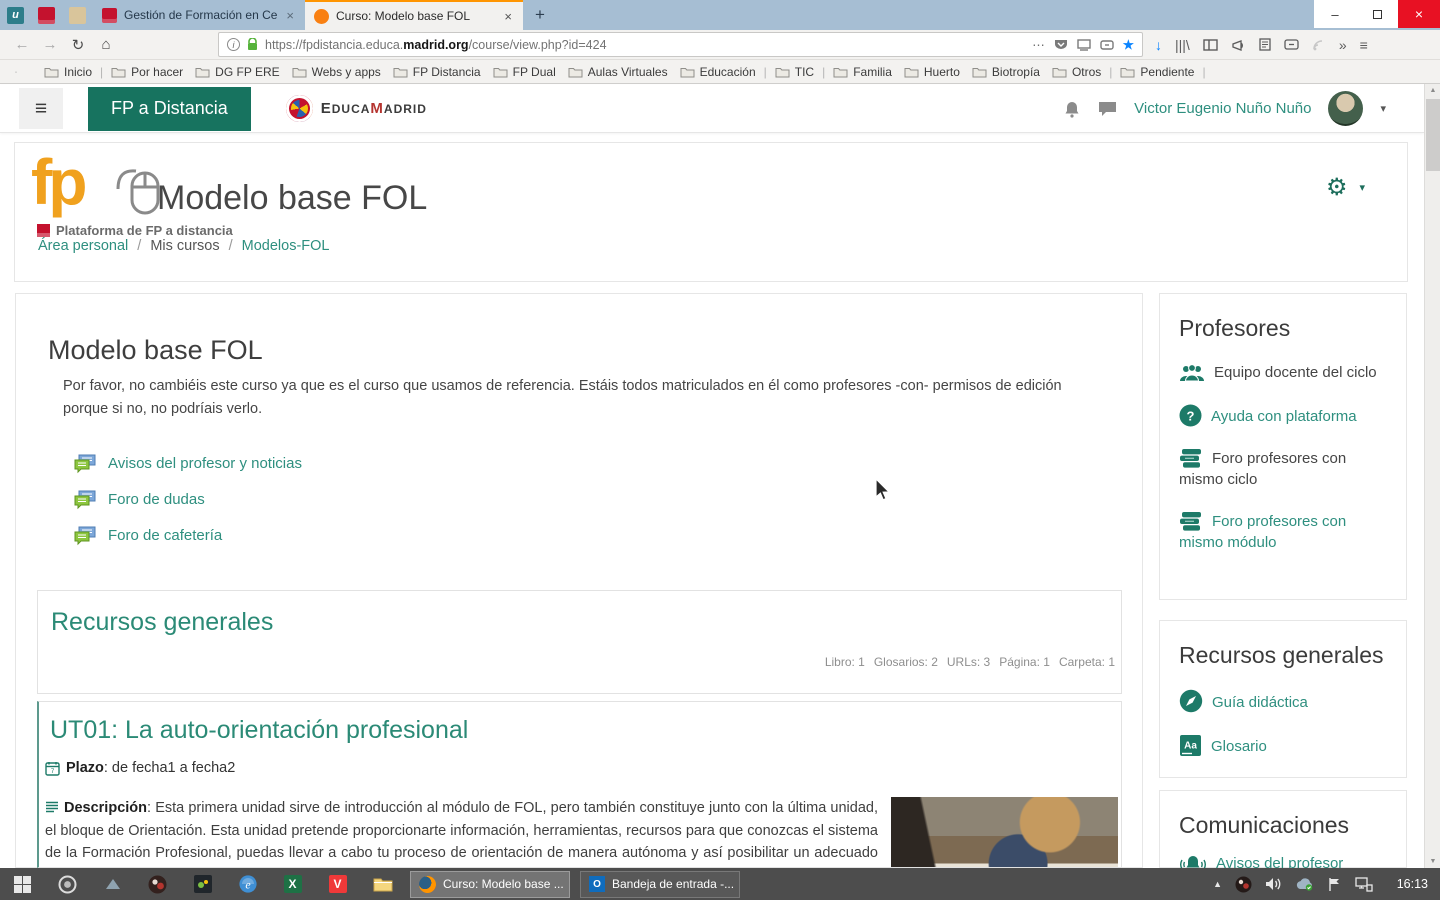 The width and height of the screenshot is (1440, 900). Describe the element at coordinates (1432, 476) in the screenshot. I see `page-scrollbar: ▲ ▼` at that location.